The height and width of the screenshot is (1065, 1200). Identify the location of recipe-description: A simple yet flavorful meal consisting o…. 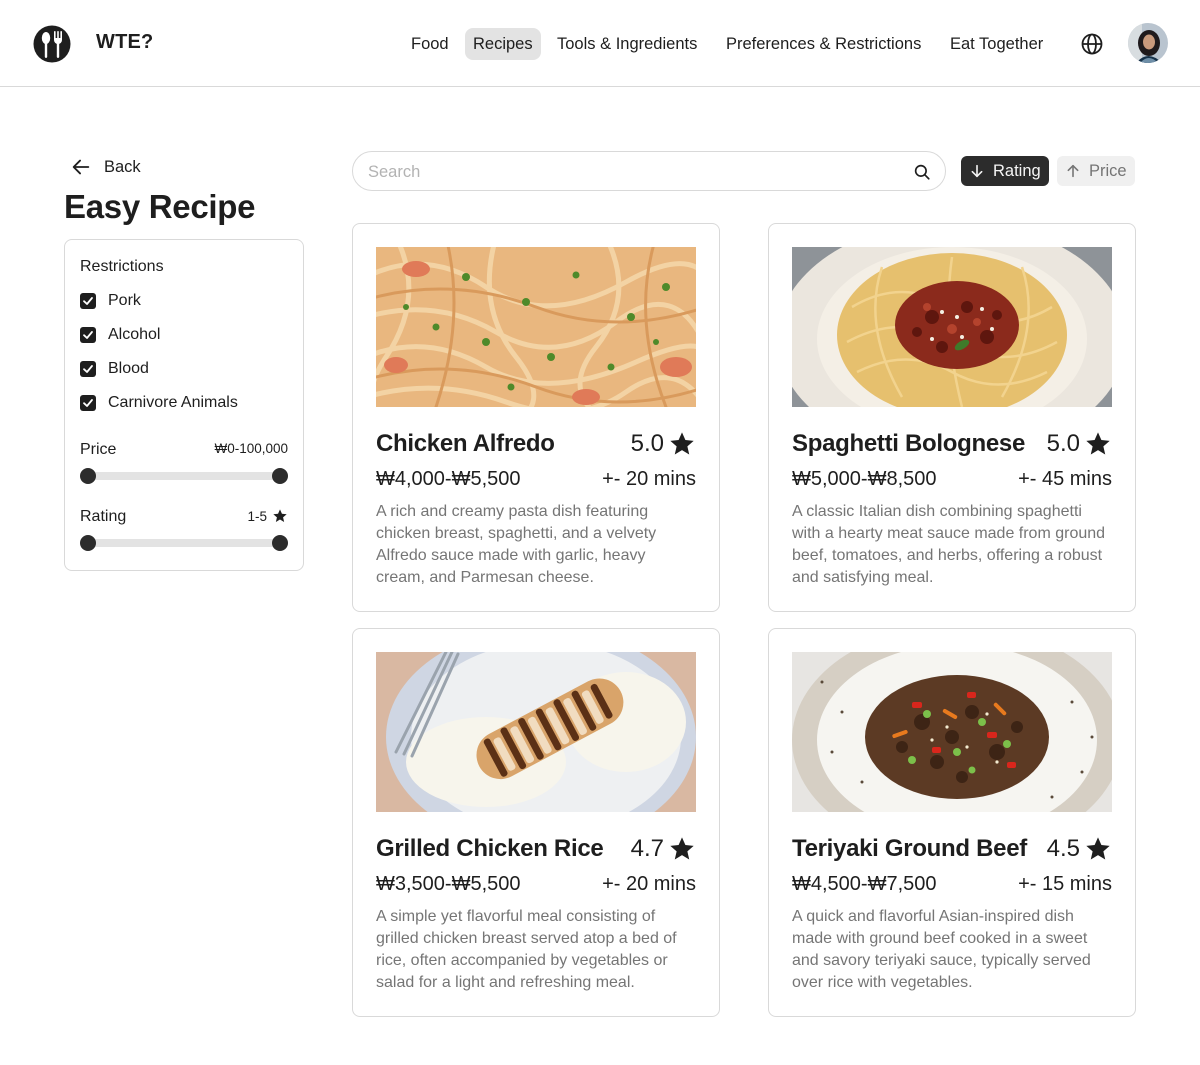
(526, 949).